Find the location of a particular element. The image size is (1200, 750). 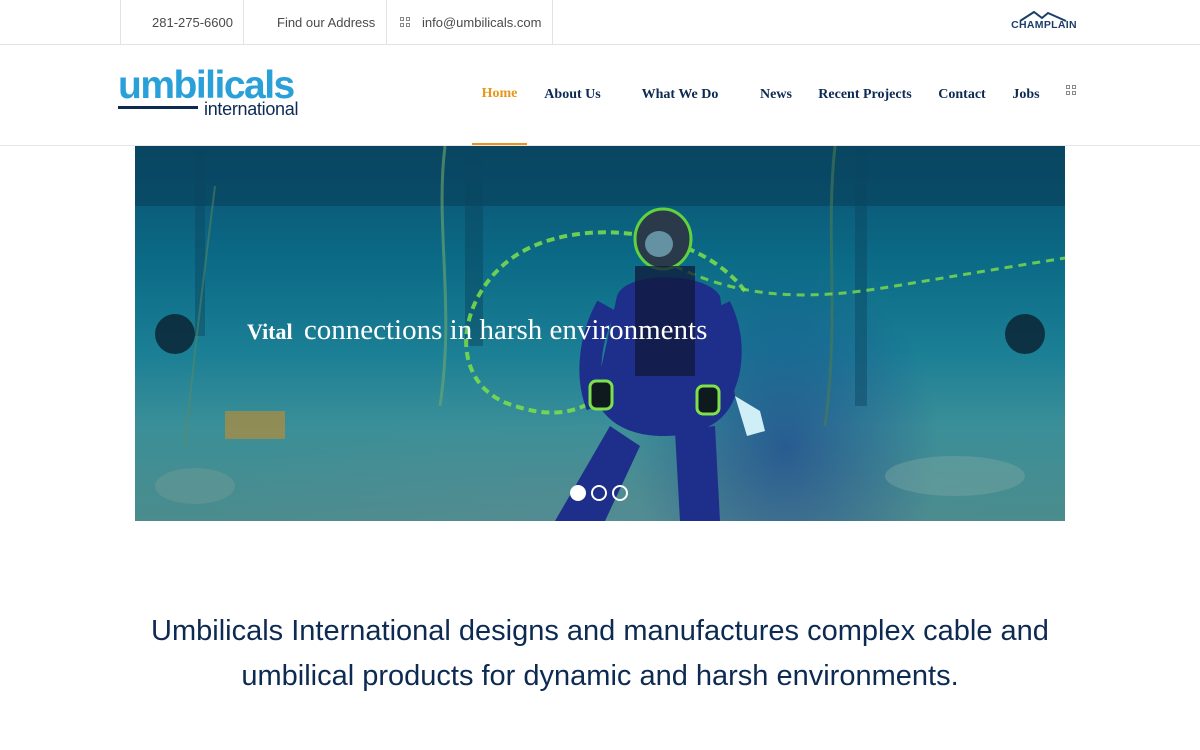

grid-menu-icon is located at coordinates (1071, 90).